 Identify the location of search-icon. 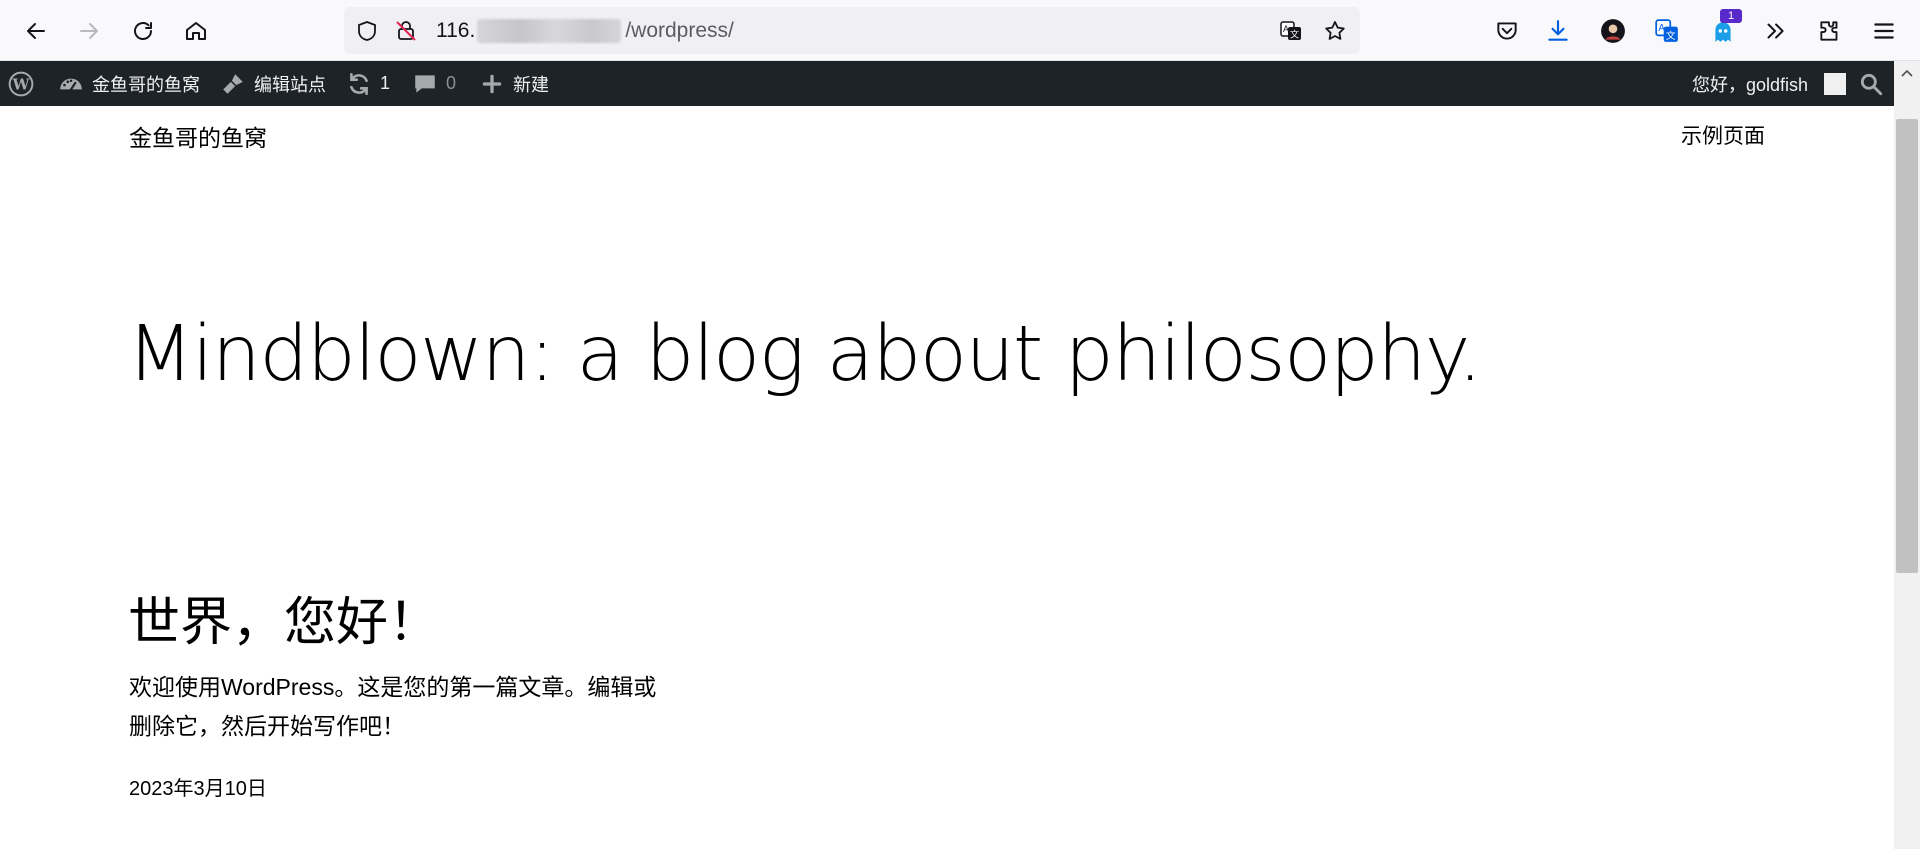
(1871, 84).